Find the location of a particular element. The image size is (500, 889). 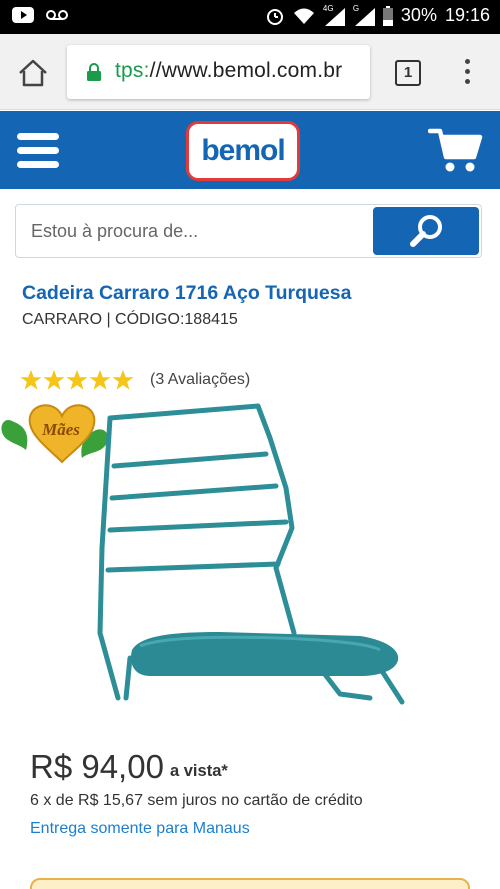

address-bar: tps://www.bemol.com.br is located at coordinates (218, 72).